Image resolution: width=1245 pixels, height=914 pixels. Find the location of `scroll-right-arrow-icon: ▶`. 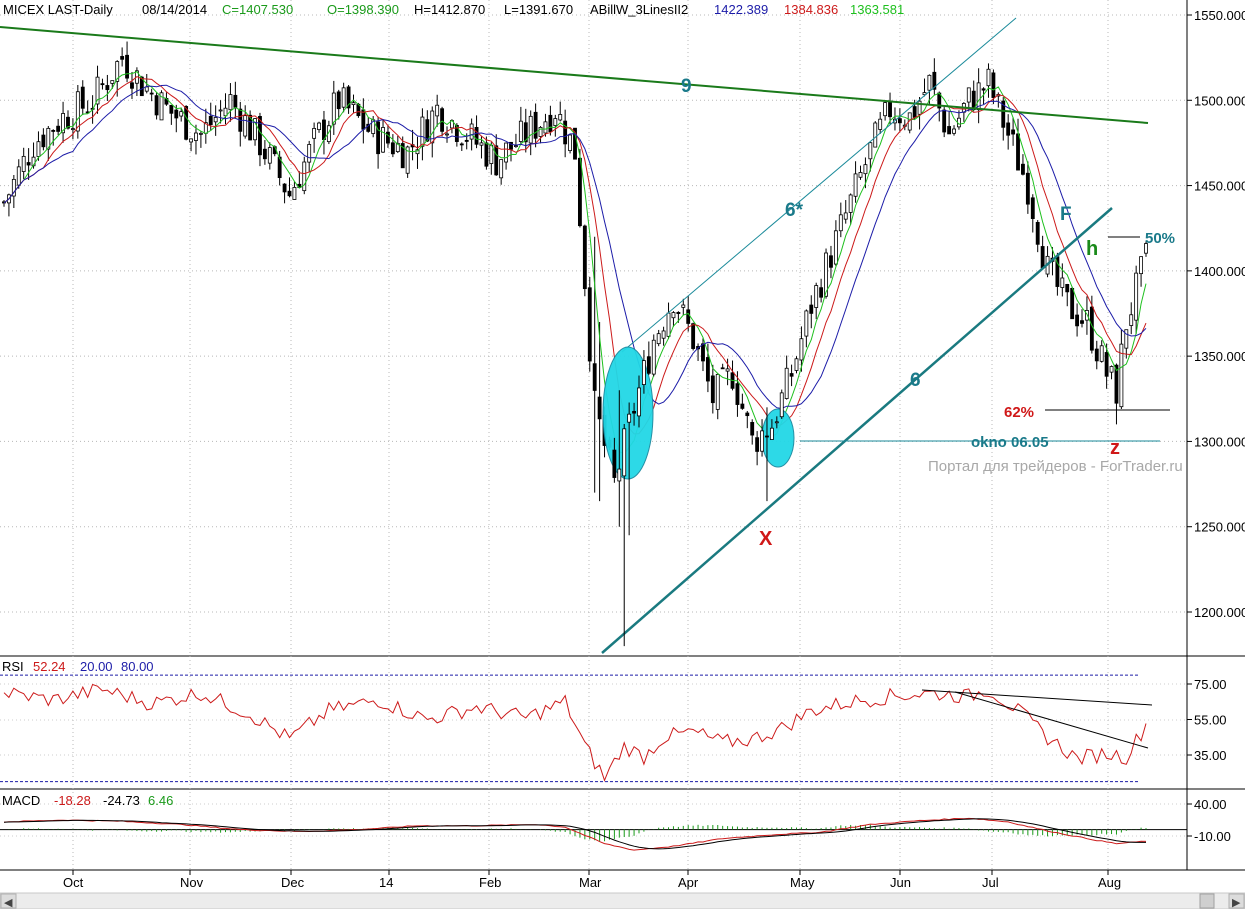

scroll-right-arrow-icon: ▶ is located at coordinates (1236, 903).